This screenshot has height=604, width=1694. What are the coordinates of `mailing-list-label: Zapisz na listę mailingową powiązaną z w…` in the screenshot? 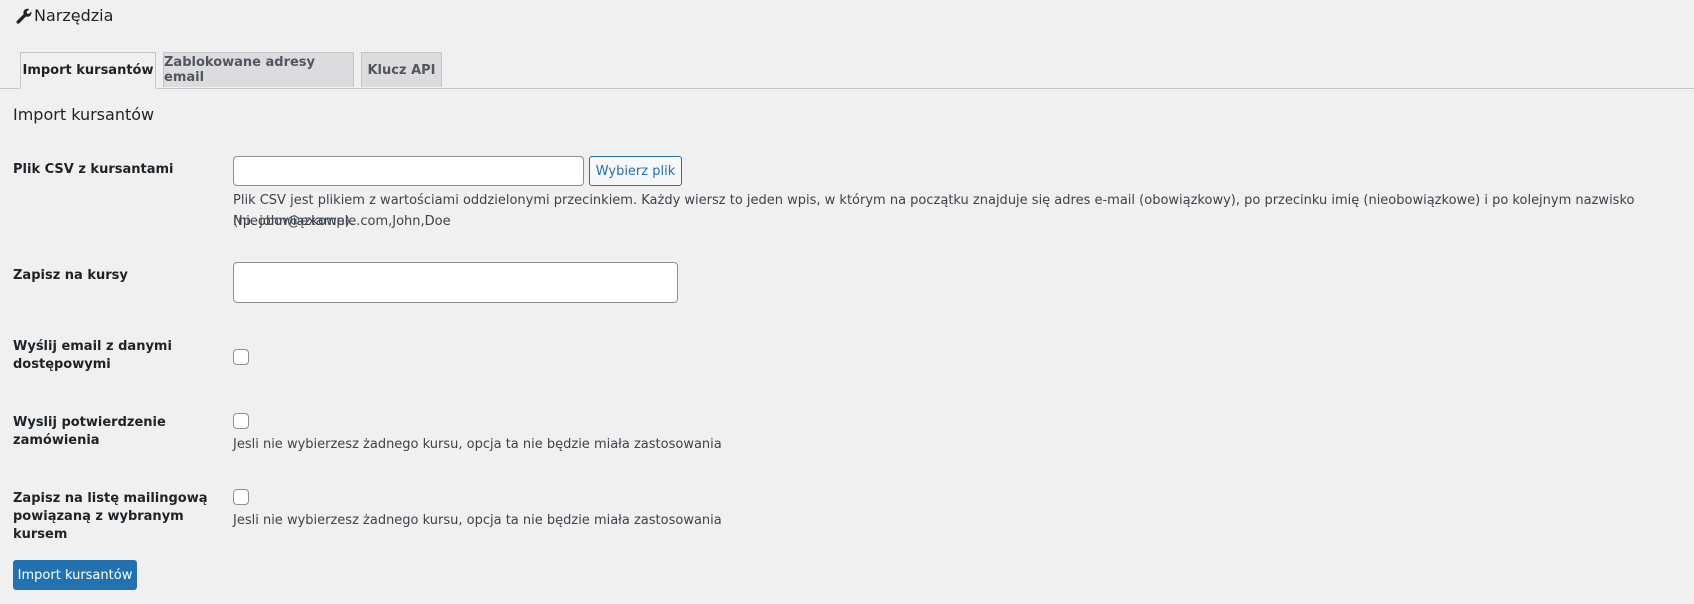 It's located at (113, 517).